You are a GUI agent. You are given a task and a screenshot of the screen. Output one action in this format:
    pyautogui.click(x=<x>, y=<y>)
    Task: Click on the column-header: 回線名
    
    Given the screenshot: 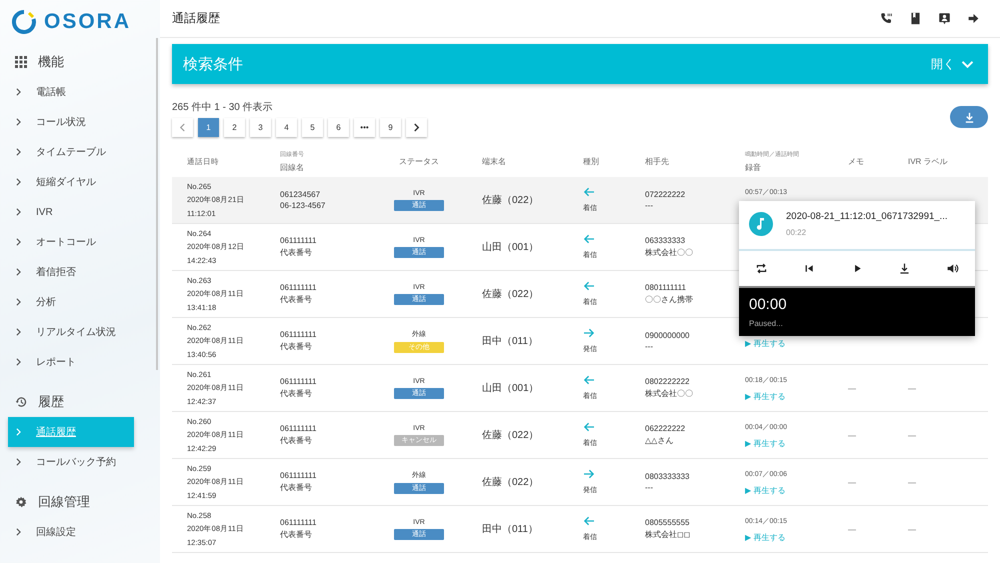 What is the action you would take?
    pyautogui.click(x=292, y=167)
    